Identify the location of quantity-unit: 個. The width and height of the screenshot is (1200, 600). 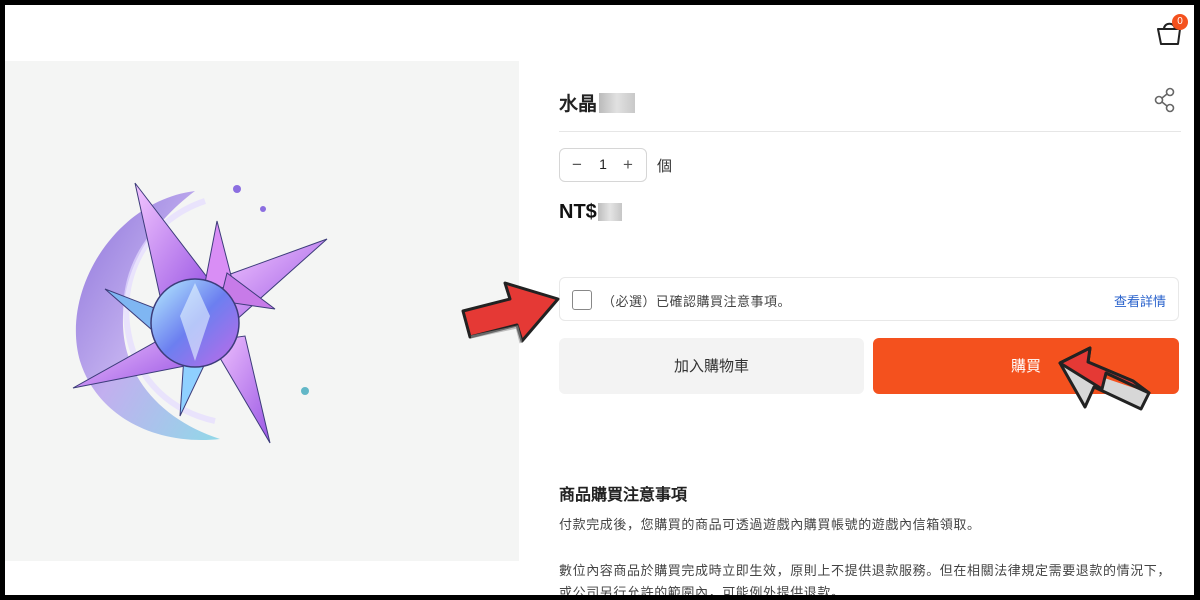
(665, 166).